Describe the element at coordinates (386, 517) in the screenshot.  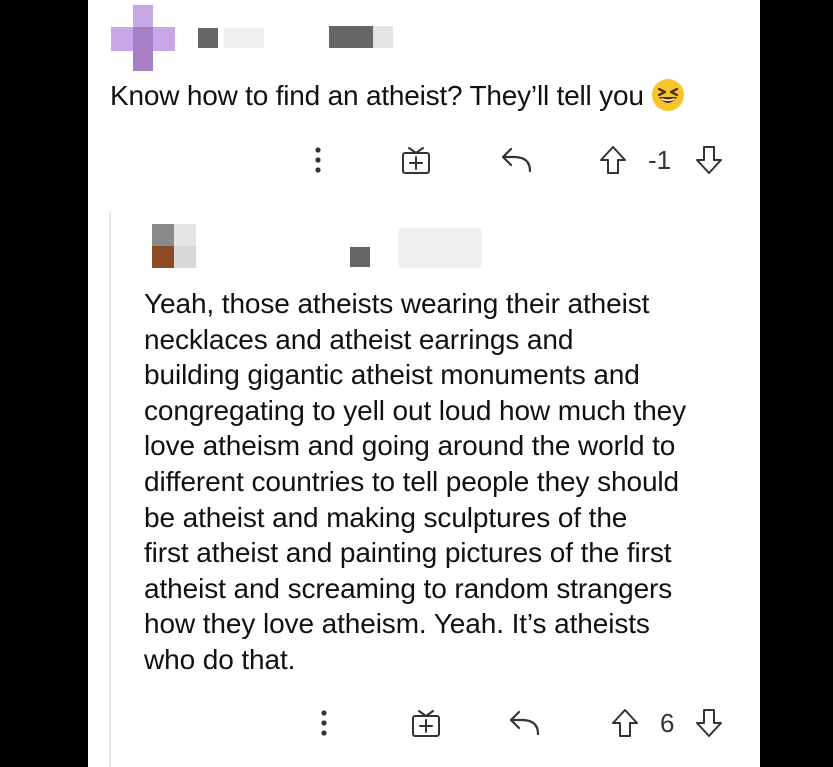
I see `reply-line: be atheist and making sculptures of the` at that location.